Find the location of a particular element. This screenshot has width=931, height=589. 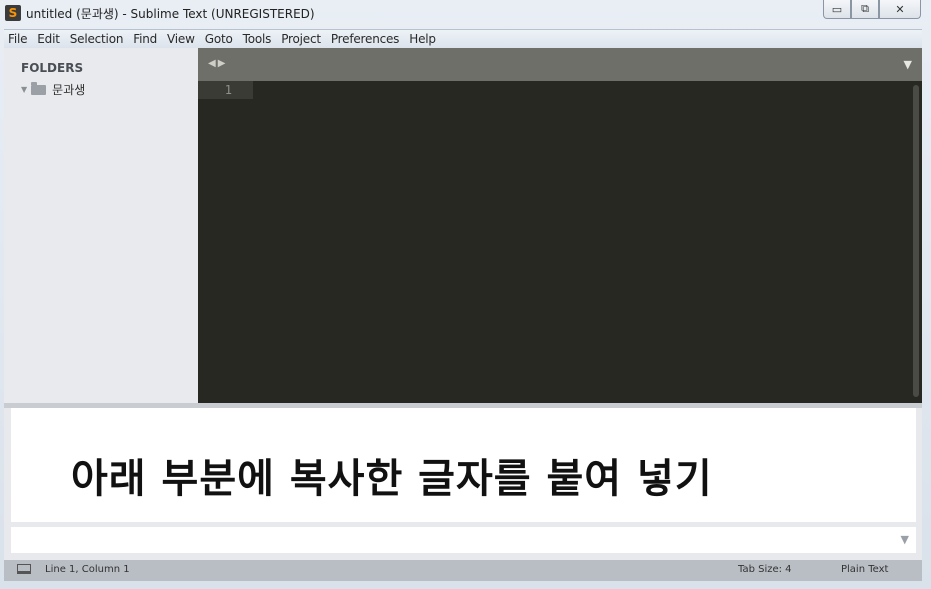

expand-arrow-icon: ▼ is located at coordinates (24, 89).